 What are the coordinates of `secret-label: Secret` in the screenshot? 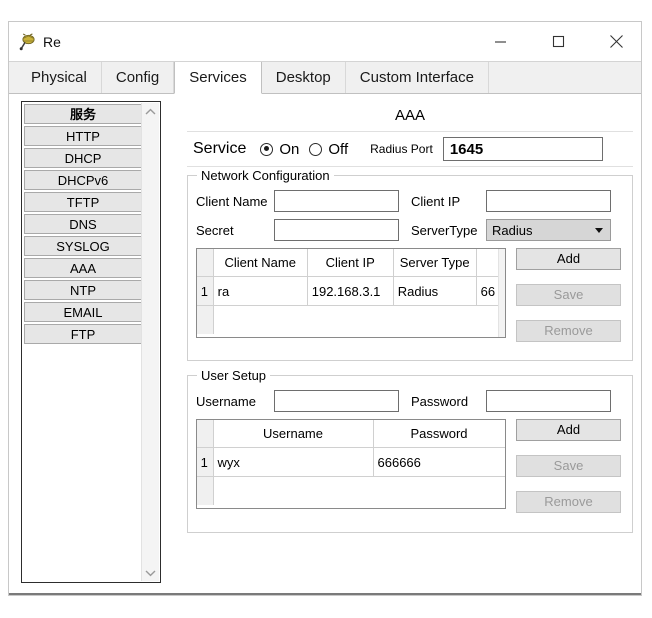 It's located at (215, 230).